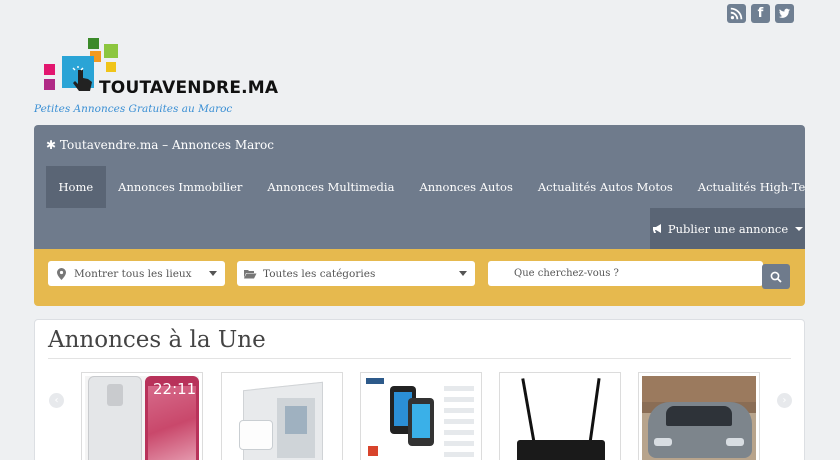 This screenshot has width=840, height=460. Describe the element at coordinates (157, 340) in the screenshot. I see `featured-title: Annonces à la Une` at that location.